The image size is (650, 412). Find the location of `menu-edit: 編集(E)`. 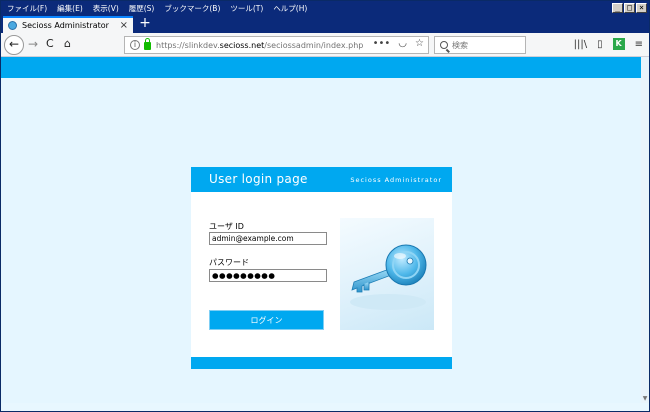

menu-edit: 編集(E) is located at coordinates (70, 8).